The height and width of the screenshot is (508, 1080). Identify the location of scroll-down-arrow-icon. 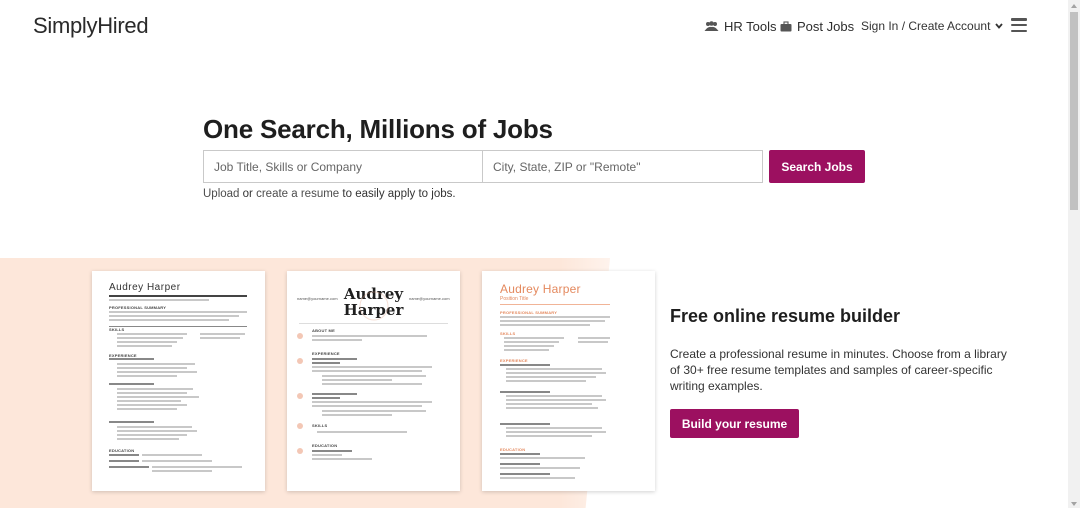
(1074, 504).